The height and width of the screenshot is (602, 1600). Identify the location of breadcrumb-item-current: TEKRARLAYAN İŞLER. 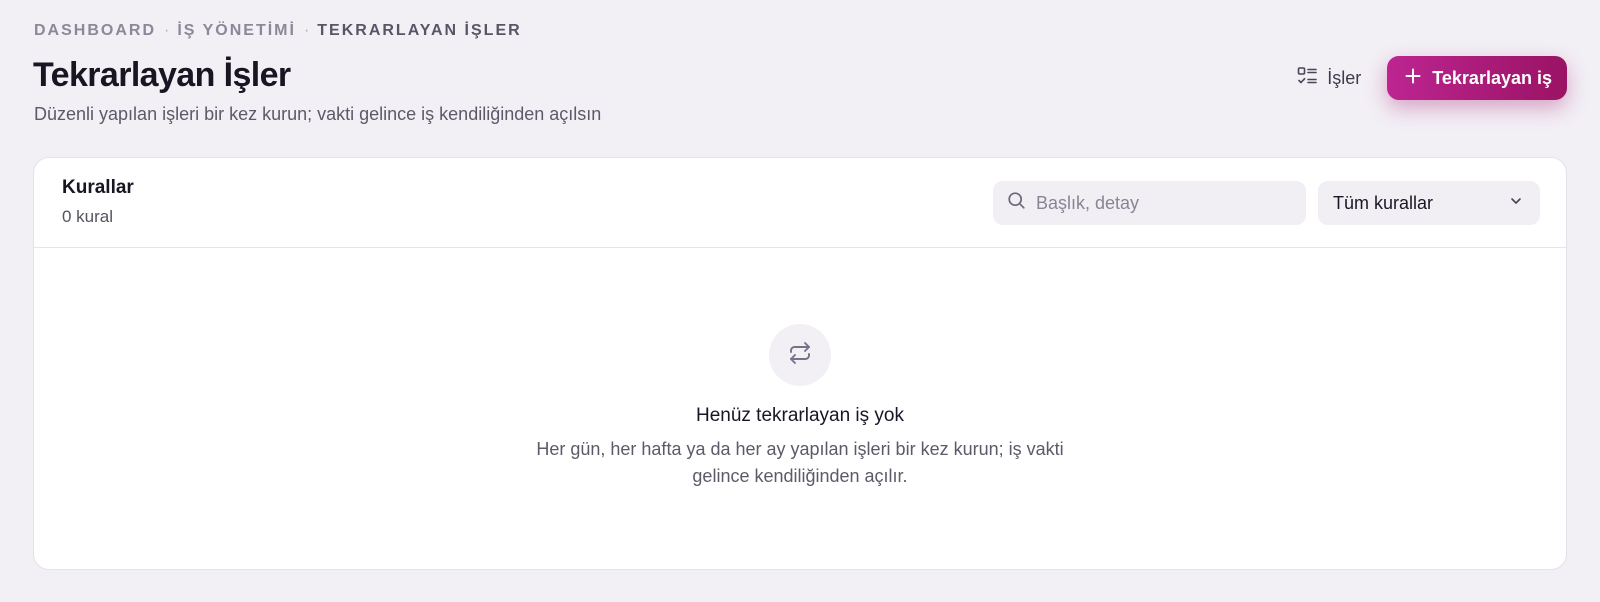
(419, 30).